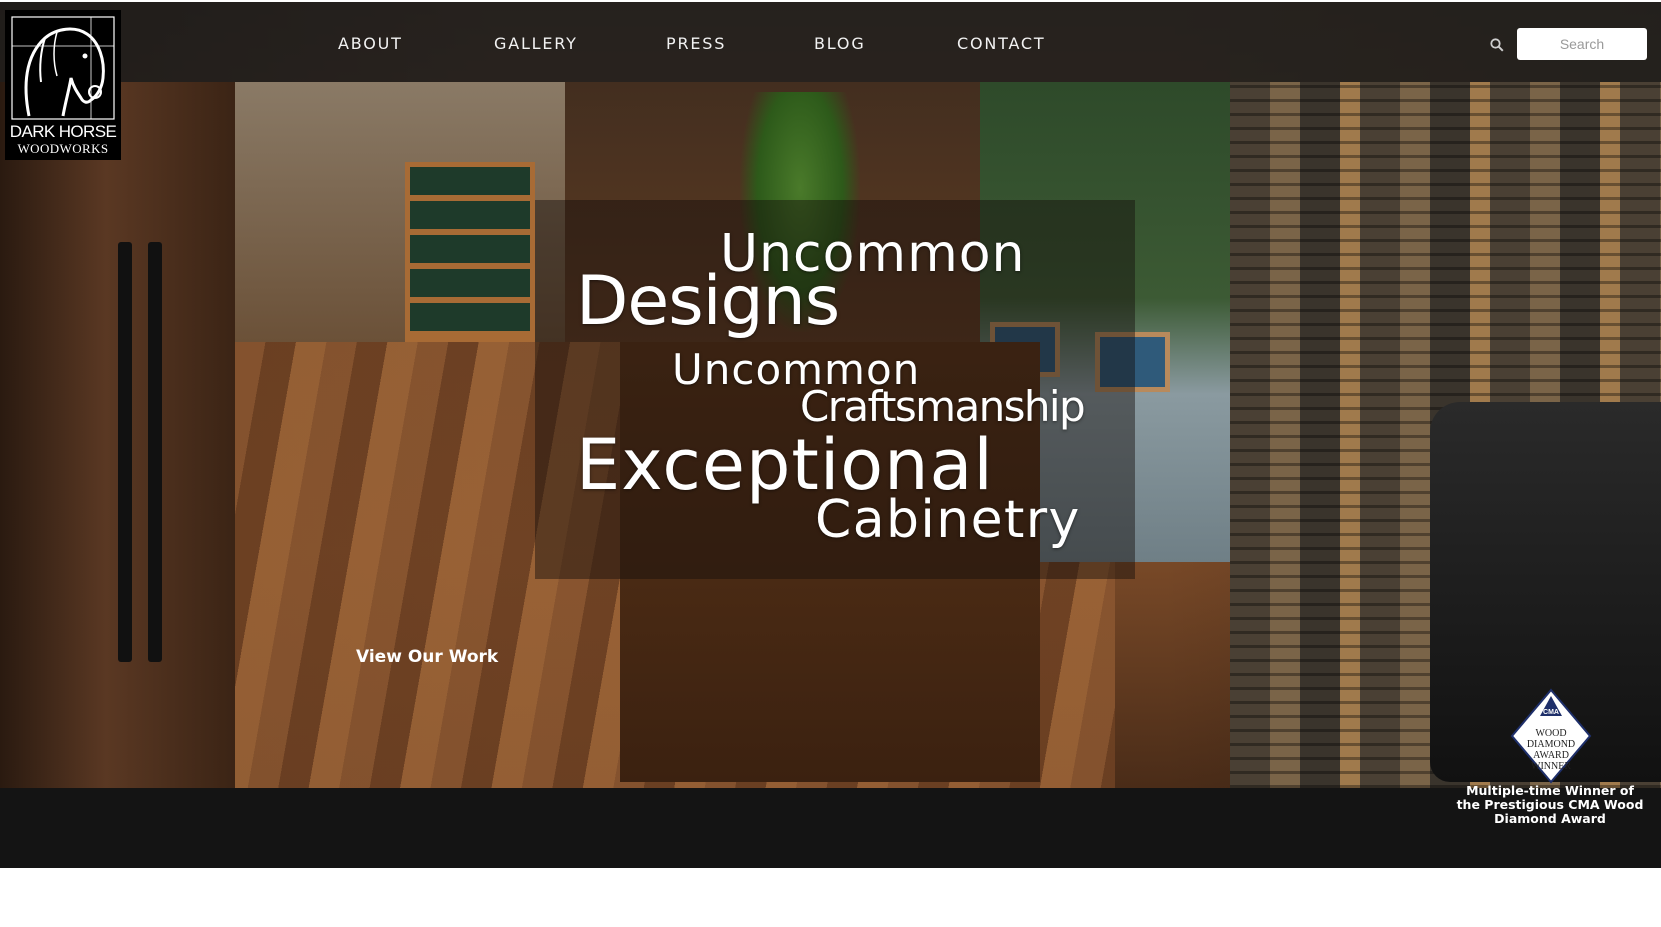  Describe the element at coordinates (830, 828) in the screenshot. I see `footer-band` at that location.